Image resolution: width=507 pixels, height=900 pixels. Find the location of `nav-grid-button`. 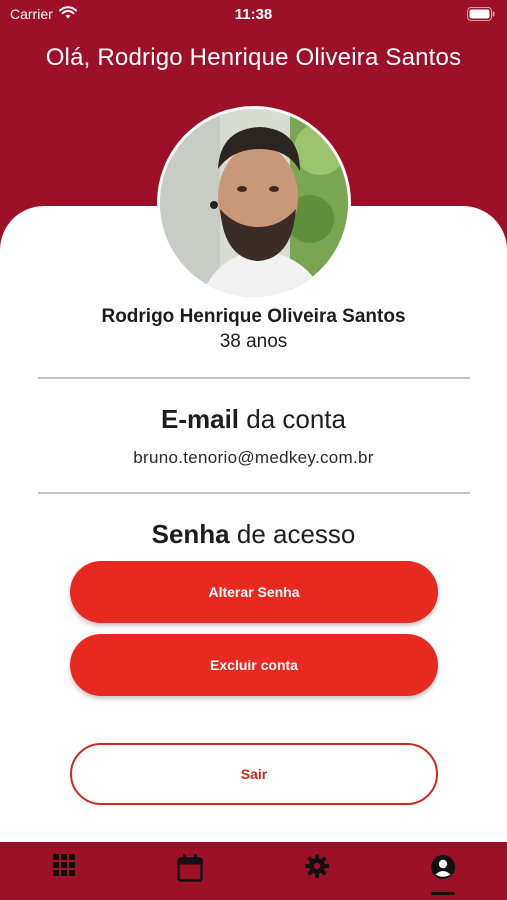

nav-grid-button is located at coordinates (64, 874).